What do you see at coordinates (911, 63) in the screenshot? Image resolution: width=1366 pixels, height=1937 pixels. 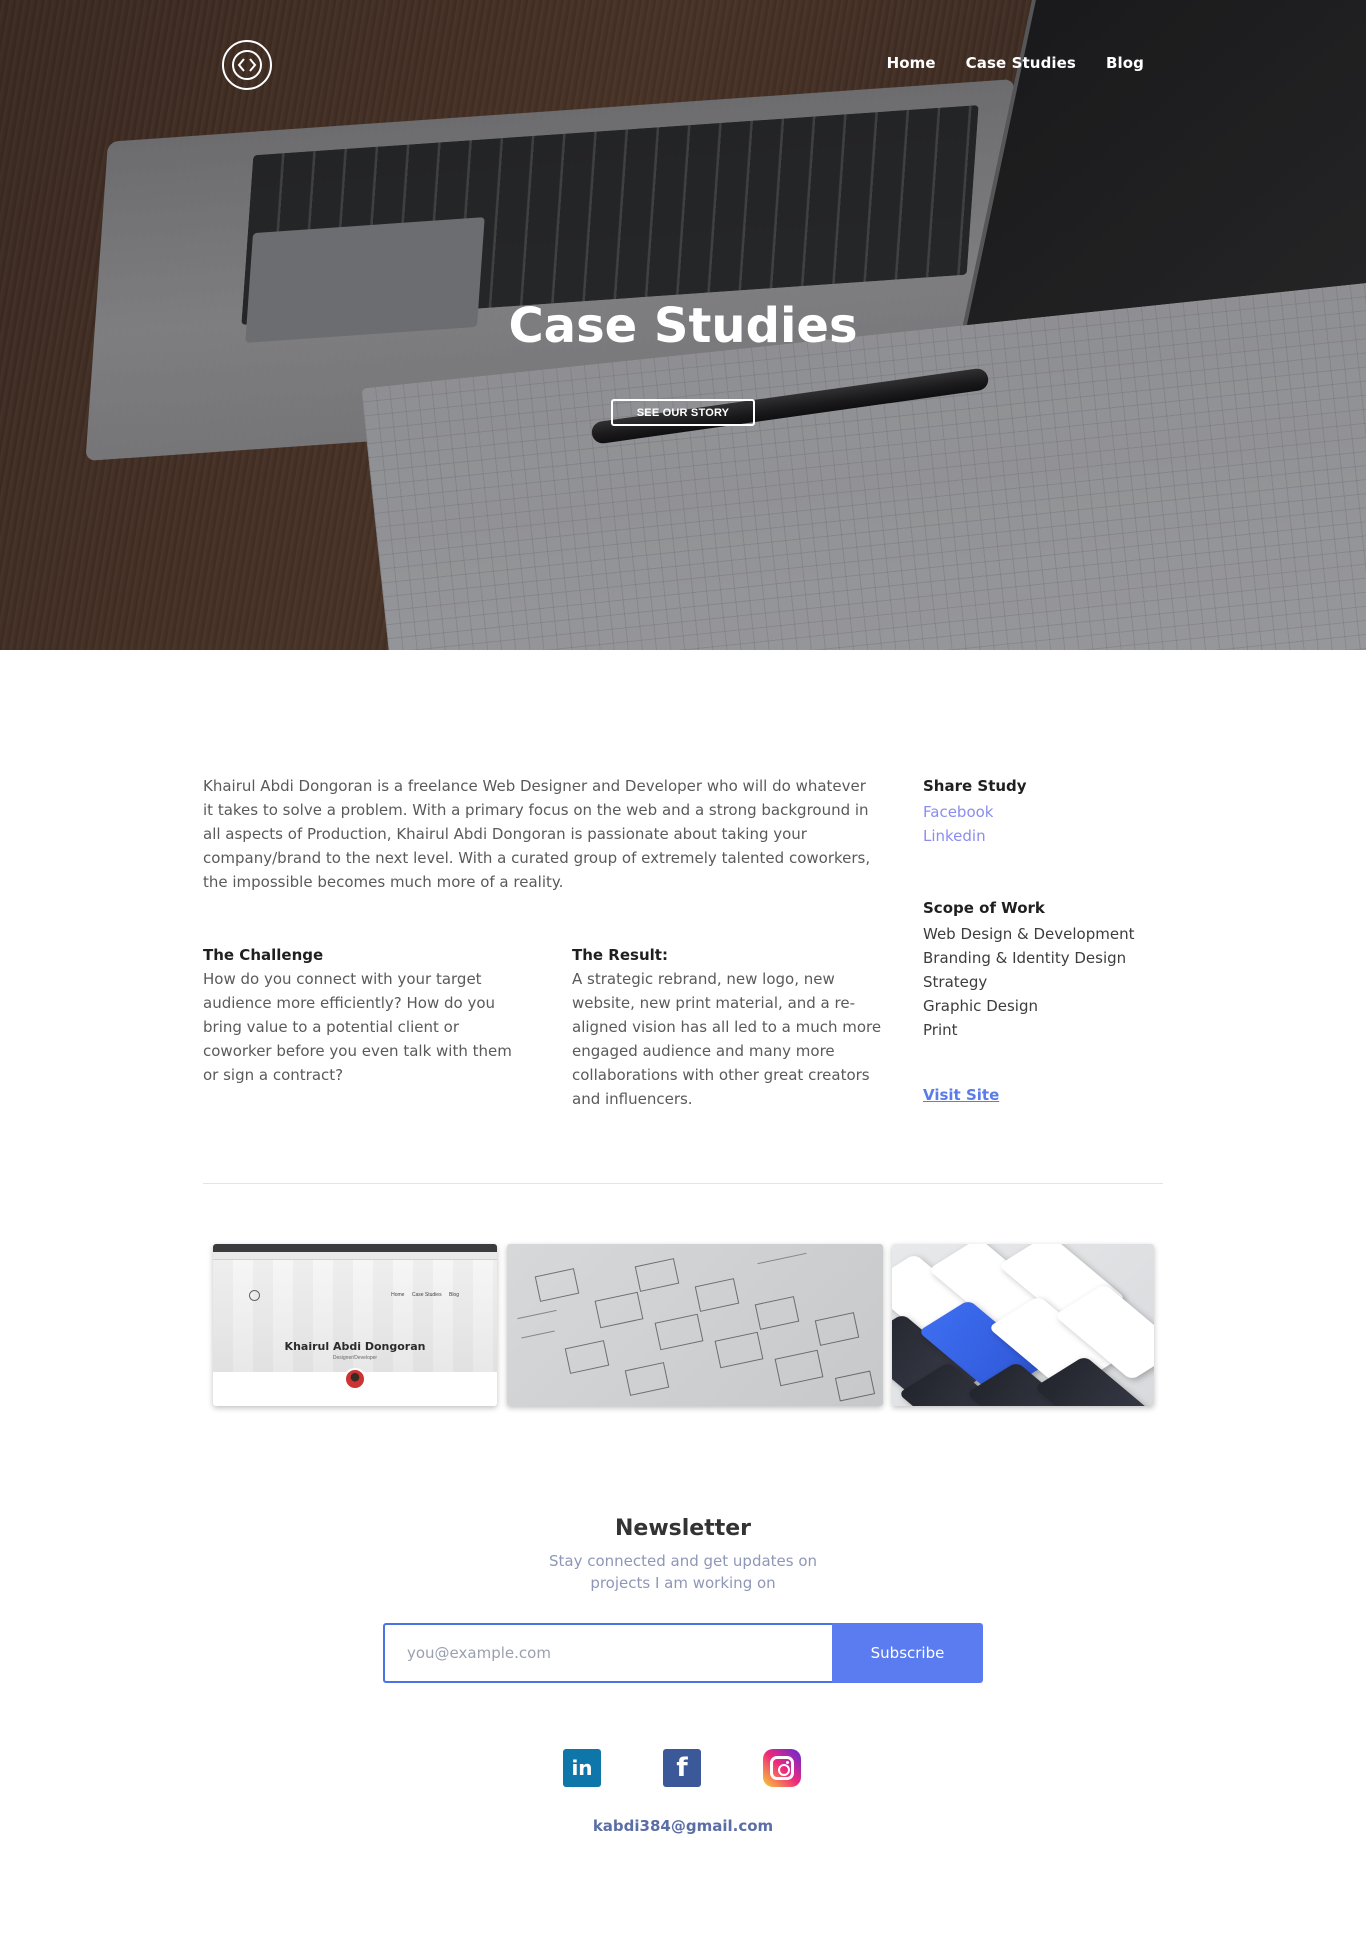 I see `nav-link-home: Home` at bounding box center [911, 63].